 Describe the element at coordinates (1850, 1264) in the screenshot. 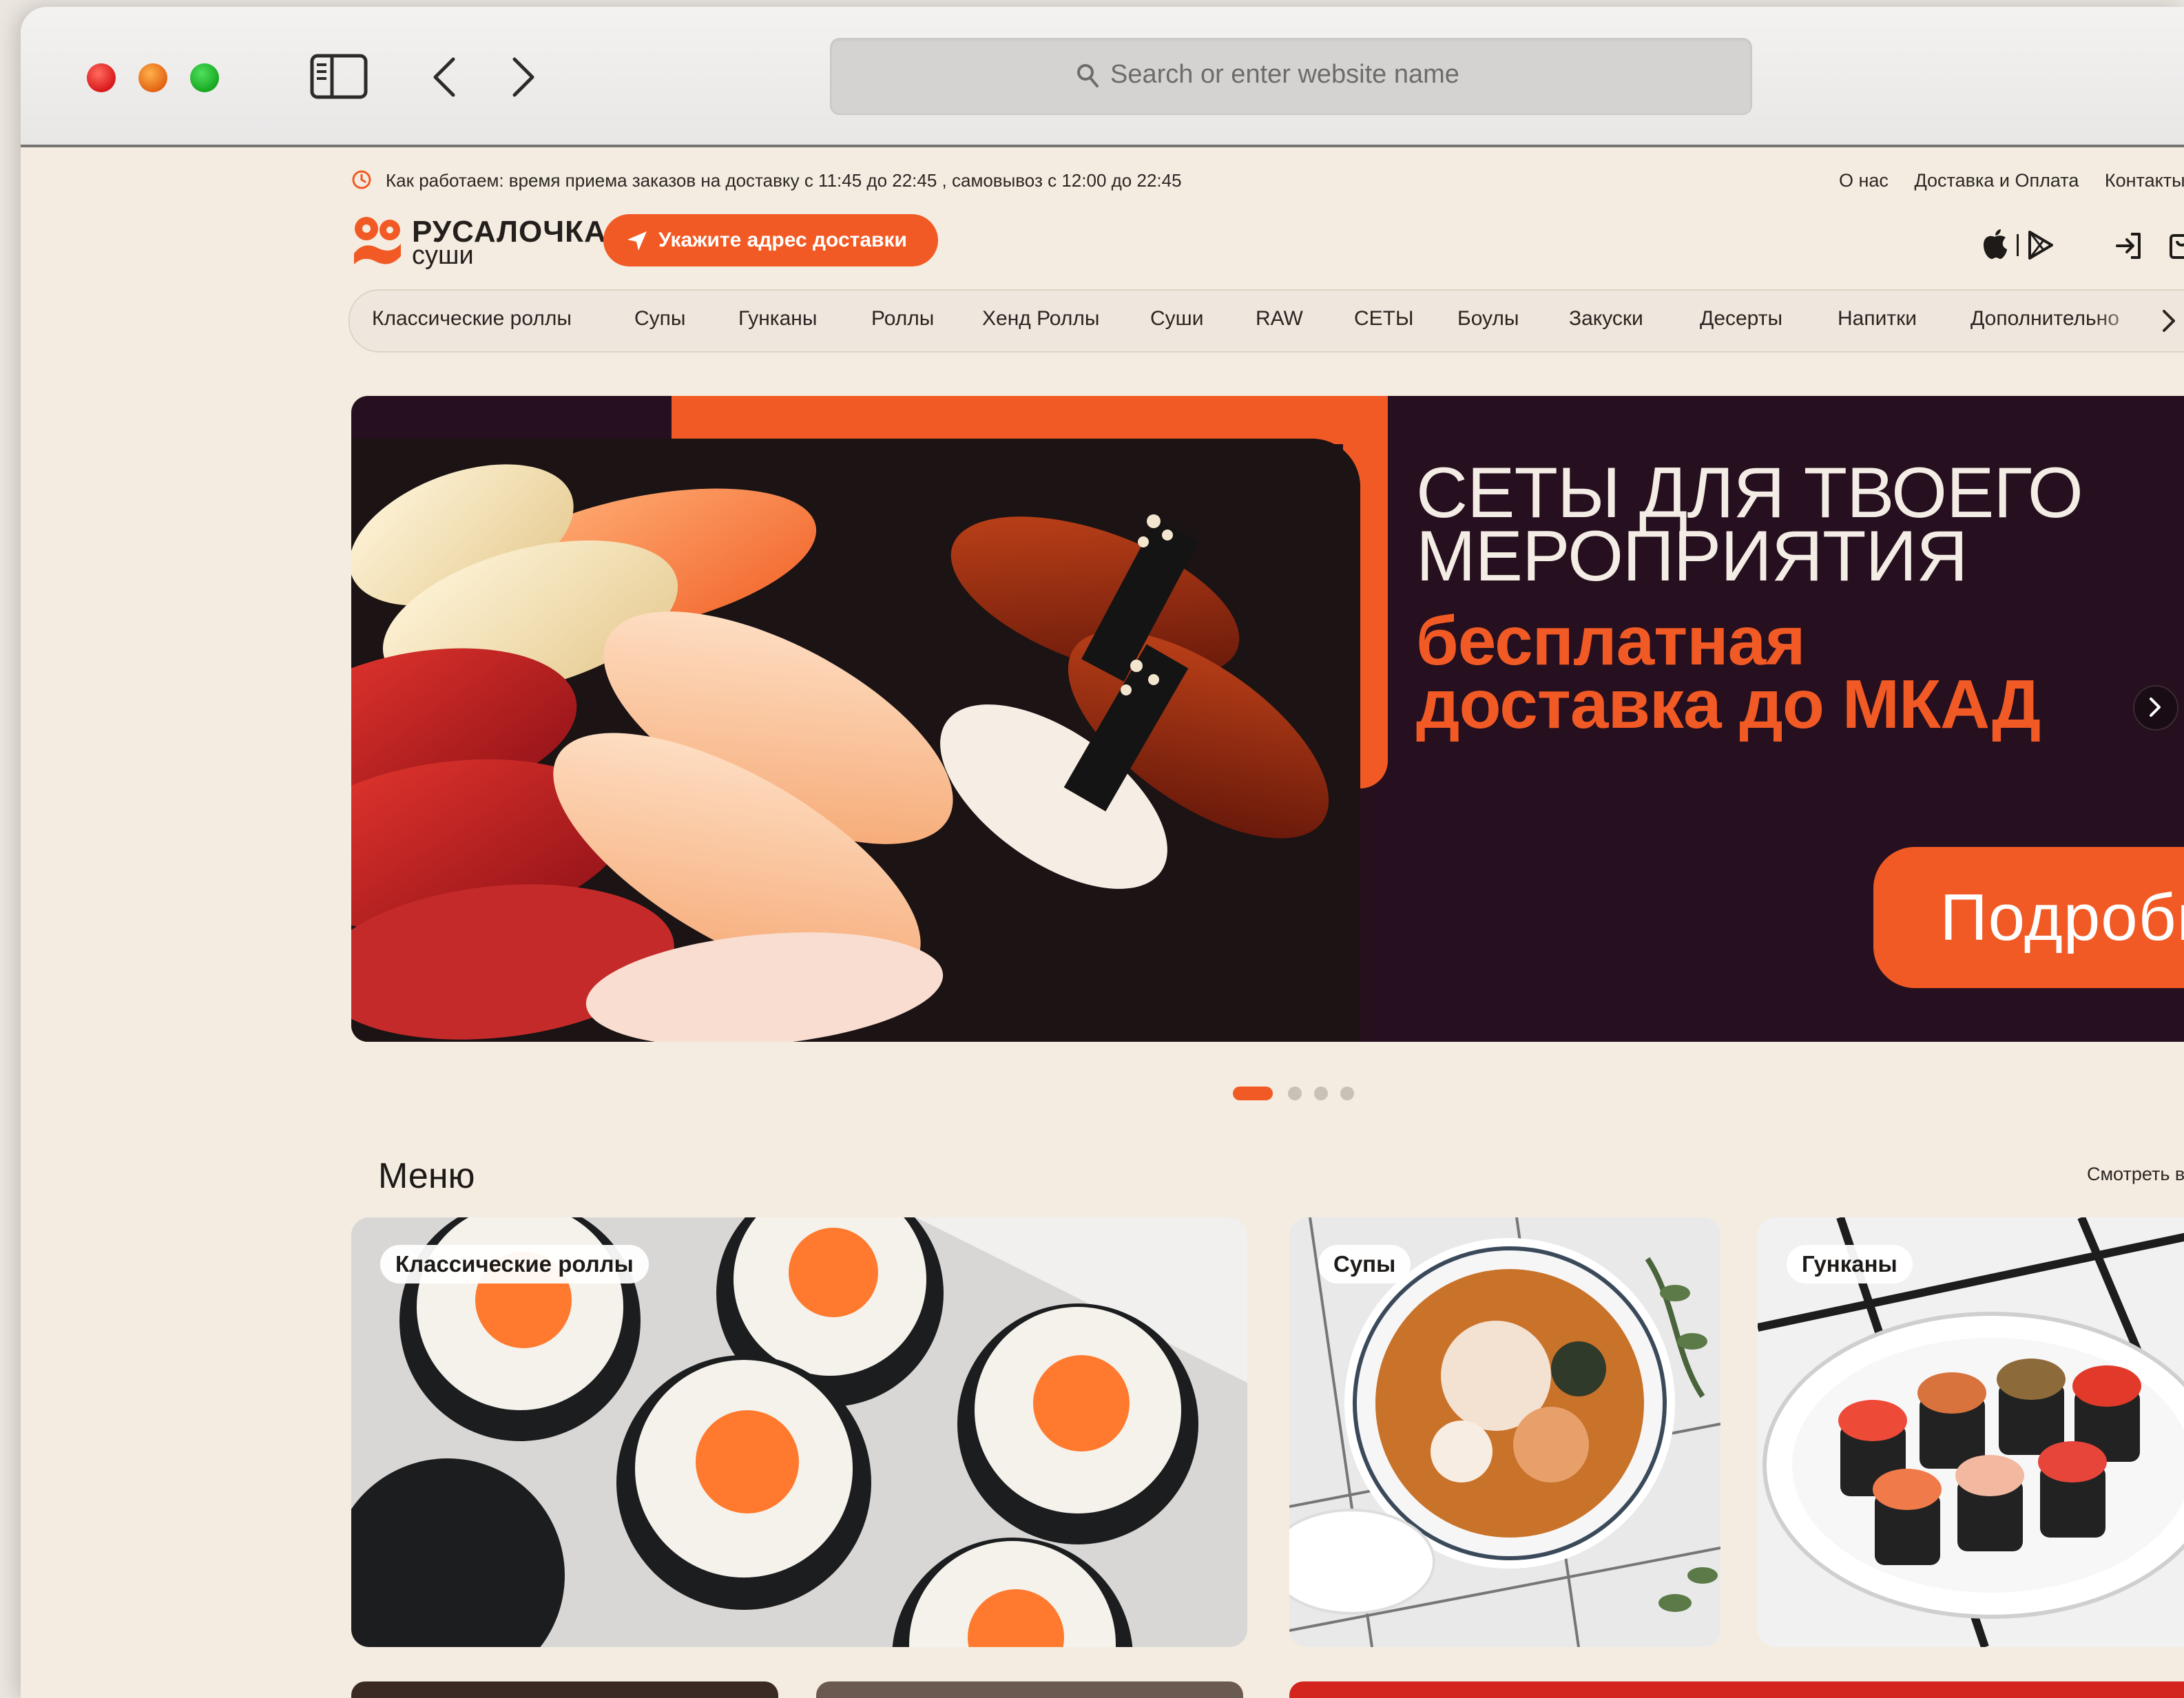

I see `menu-card-label: Гунканы` at that location.